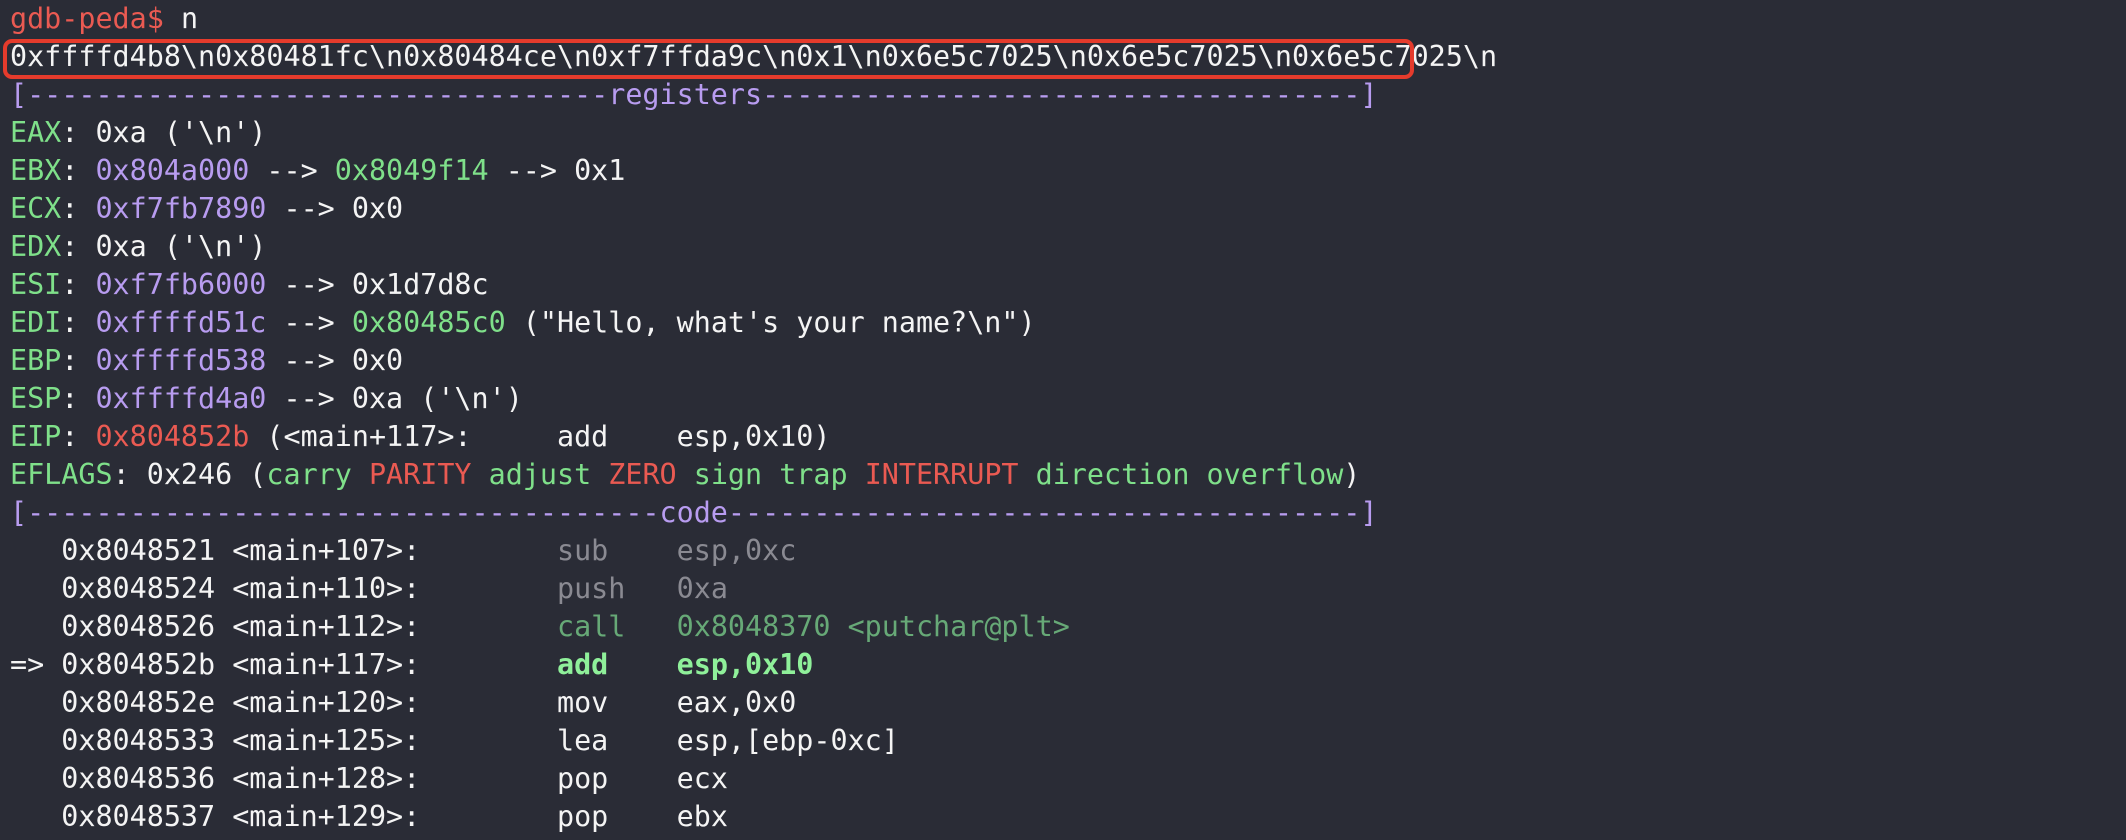 This screenshot has height=840, width=2126. I want to click on register-row-esi: ESI: 0xf7fb6000 --> 0x1d7d8c, so click(249, 284).